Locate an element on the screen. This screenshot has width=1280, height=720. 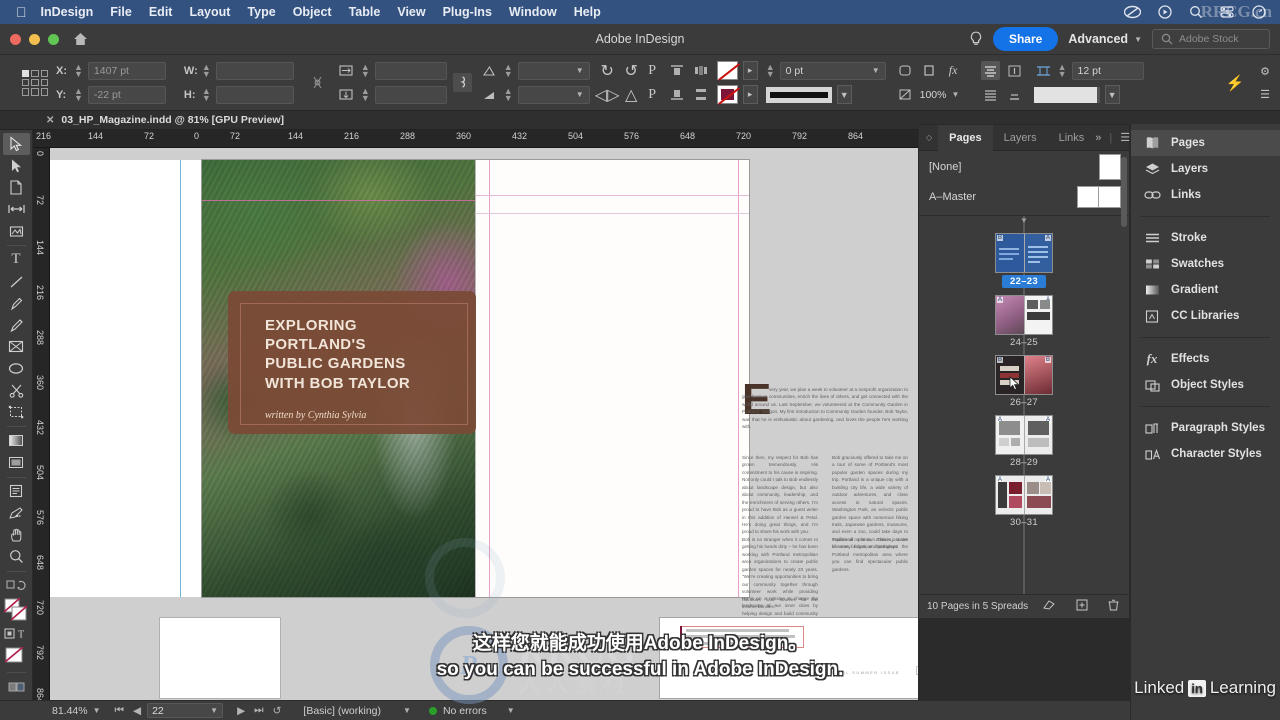
link-text-frames-icon is located at coordinates (462, 82).